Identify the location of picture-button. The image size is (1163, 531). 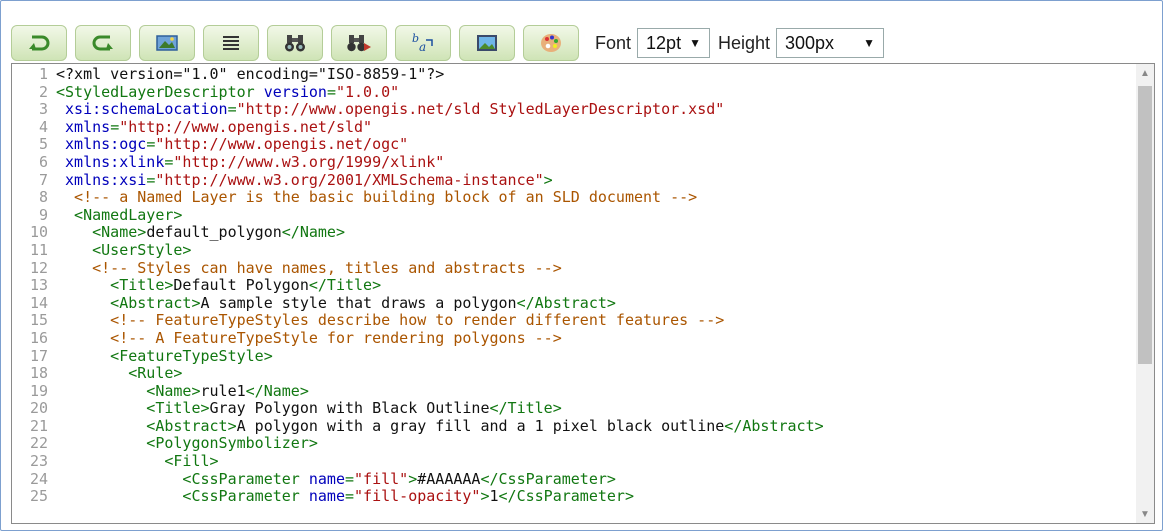
(487, 43).